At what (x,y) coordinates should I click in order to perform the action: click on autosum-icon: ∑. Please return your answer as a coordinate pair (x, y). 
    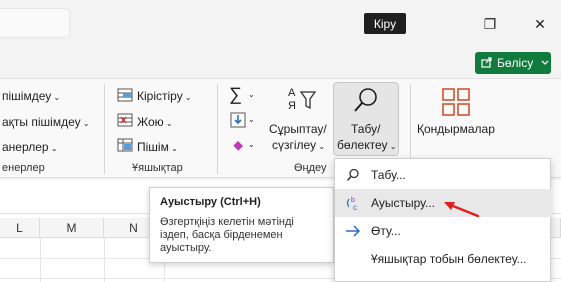
    Looking at the image, I should click on (235, 94).